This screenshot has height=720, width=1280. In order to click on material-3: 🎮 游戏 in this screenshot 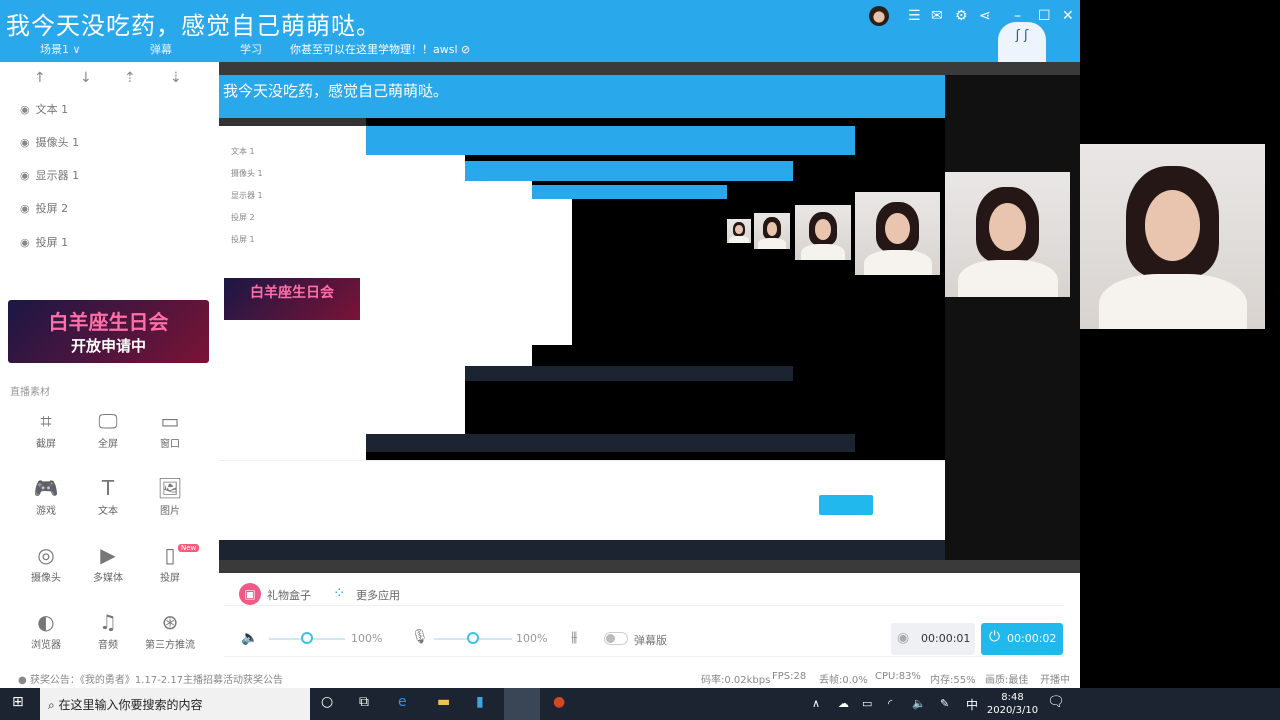, I will do `click(46, 496)`.